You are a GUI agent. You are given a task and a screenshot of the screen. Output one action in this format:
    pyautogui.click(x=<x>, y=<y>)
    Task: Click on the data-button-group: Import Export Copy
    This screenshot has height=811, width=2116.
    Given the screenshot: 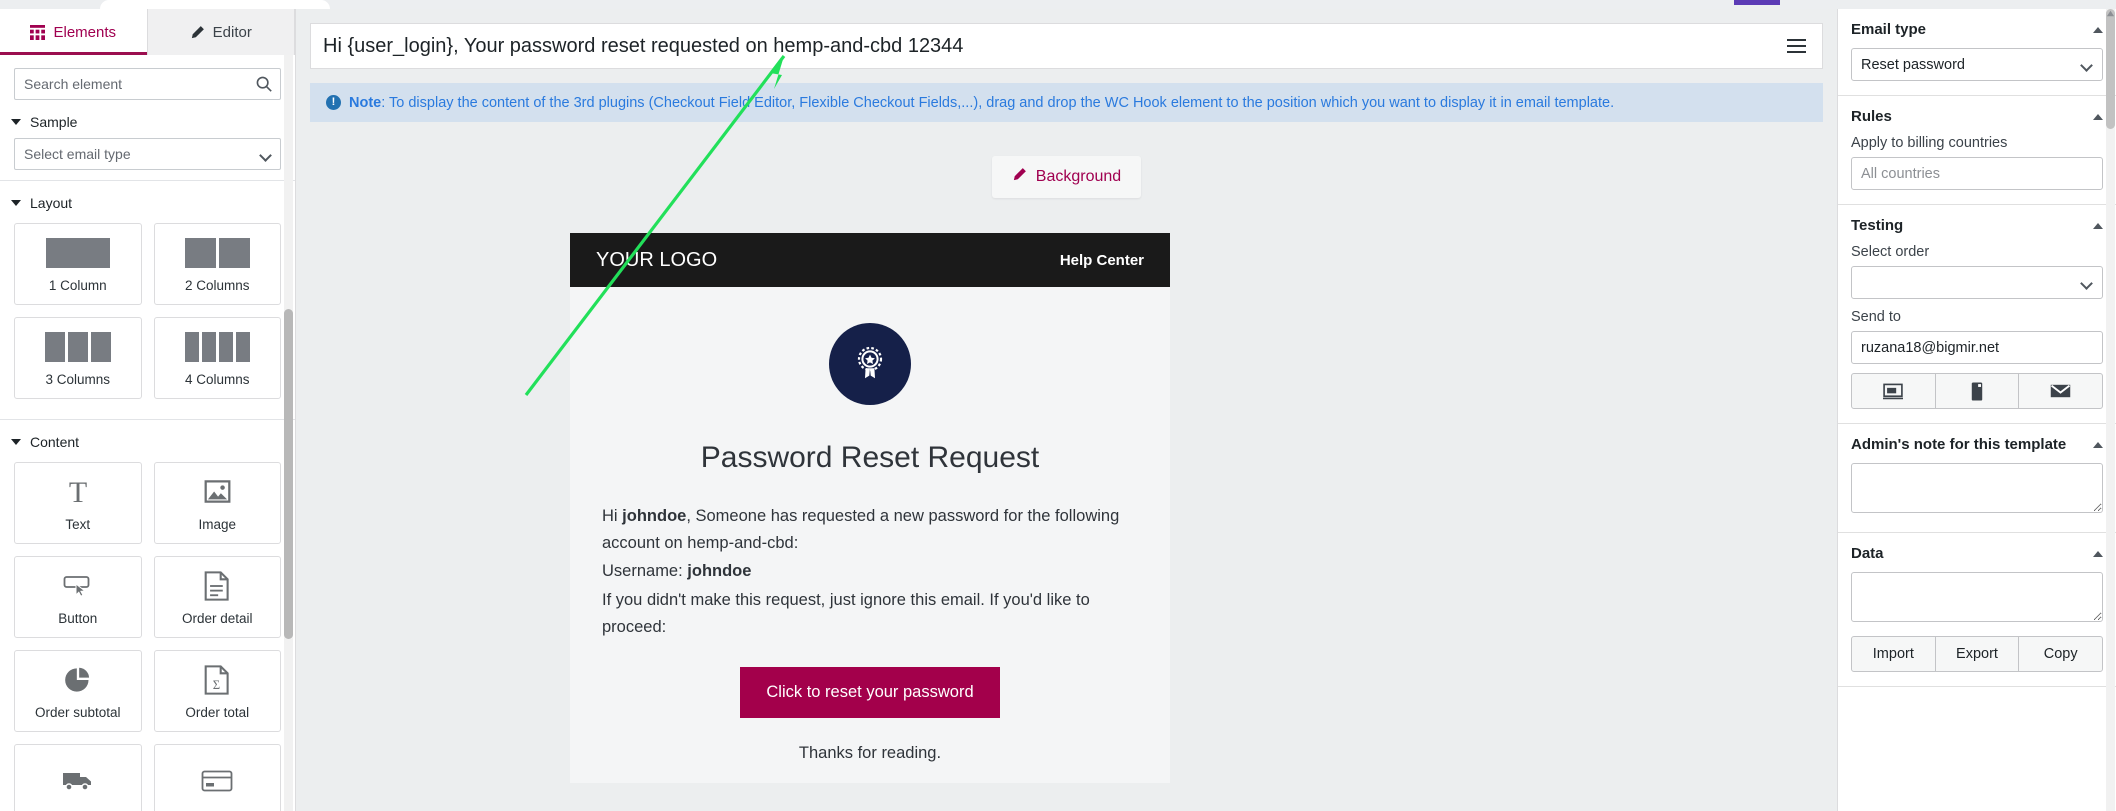 What is the action you would take?
    pyautogui.click(x=1977, y=654)
    